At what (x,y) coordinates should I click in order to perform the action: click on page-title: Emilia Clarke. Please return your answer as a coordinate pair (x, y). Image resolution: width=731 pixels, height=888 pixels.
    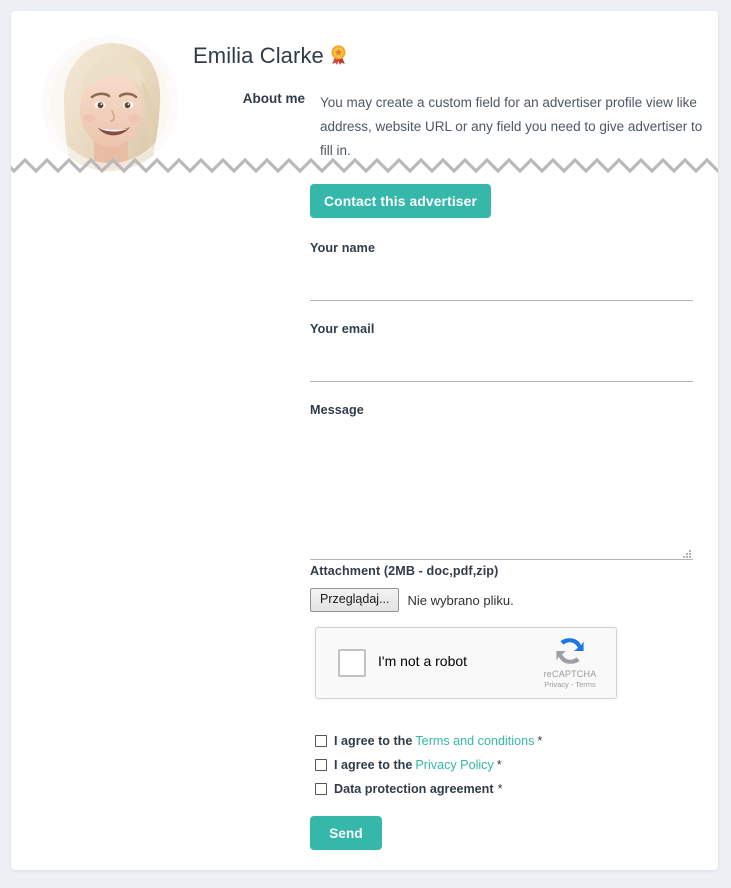
    Looking at the image, I should click on (270, 56).